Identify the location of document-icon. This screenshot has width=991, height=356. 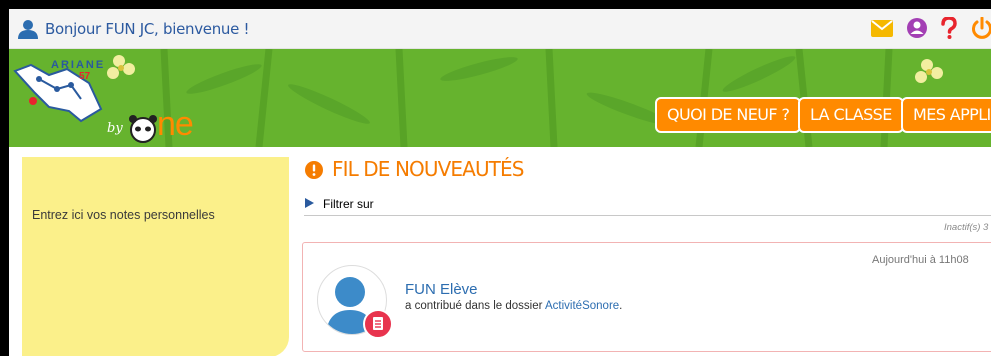
(378, 323).